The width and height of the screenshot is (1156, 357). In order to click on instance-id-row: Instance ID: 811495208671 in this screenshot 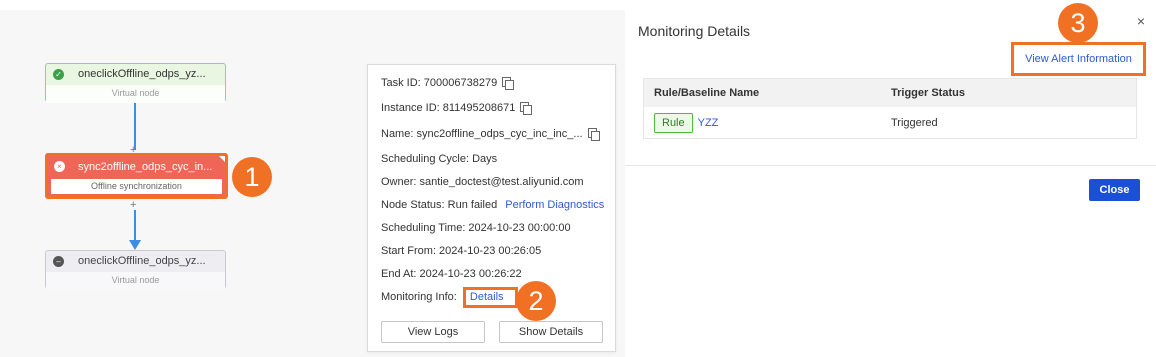, I will do `click(457, 108)`.